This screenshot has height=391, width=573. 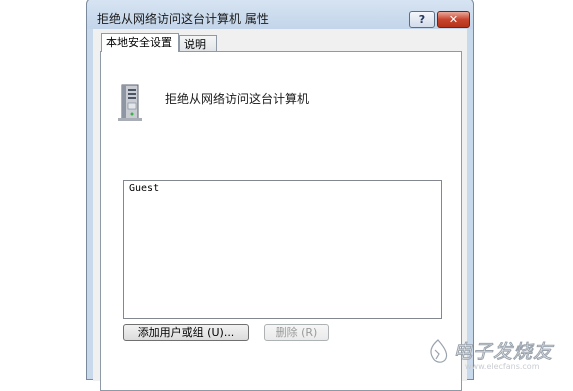 What do you see at coordinates (503, 350) in the screenshot?
I see `watermark-text: 电子发烧友` at bounding box center [503, 350].